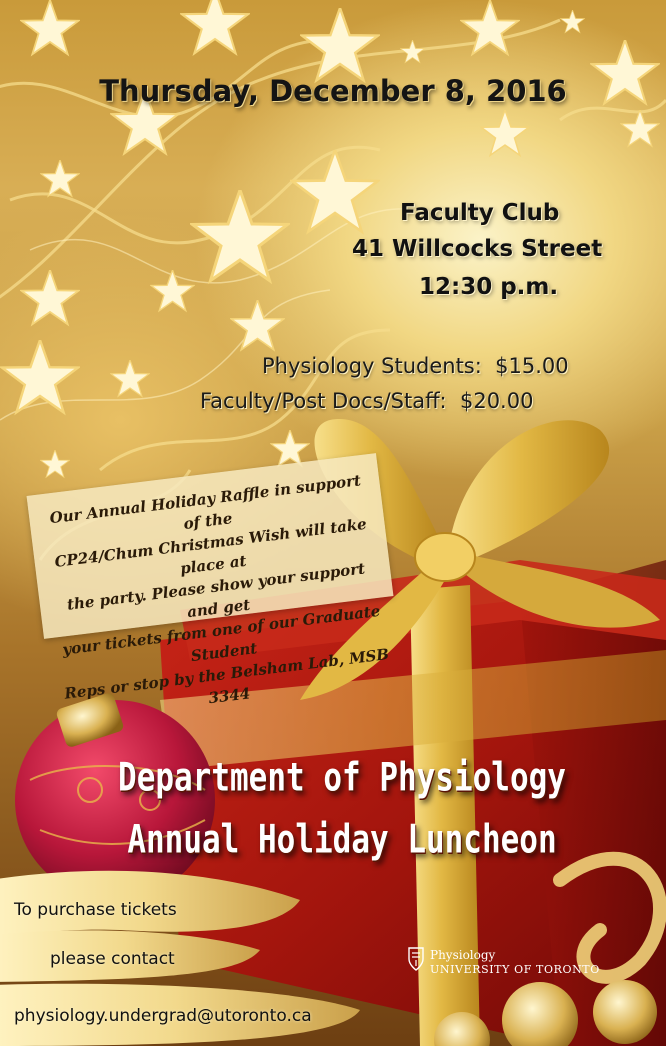  I want to click on venue-name: Faculty Club, so click(480, 213).